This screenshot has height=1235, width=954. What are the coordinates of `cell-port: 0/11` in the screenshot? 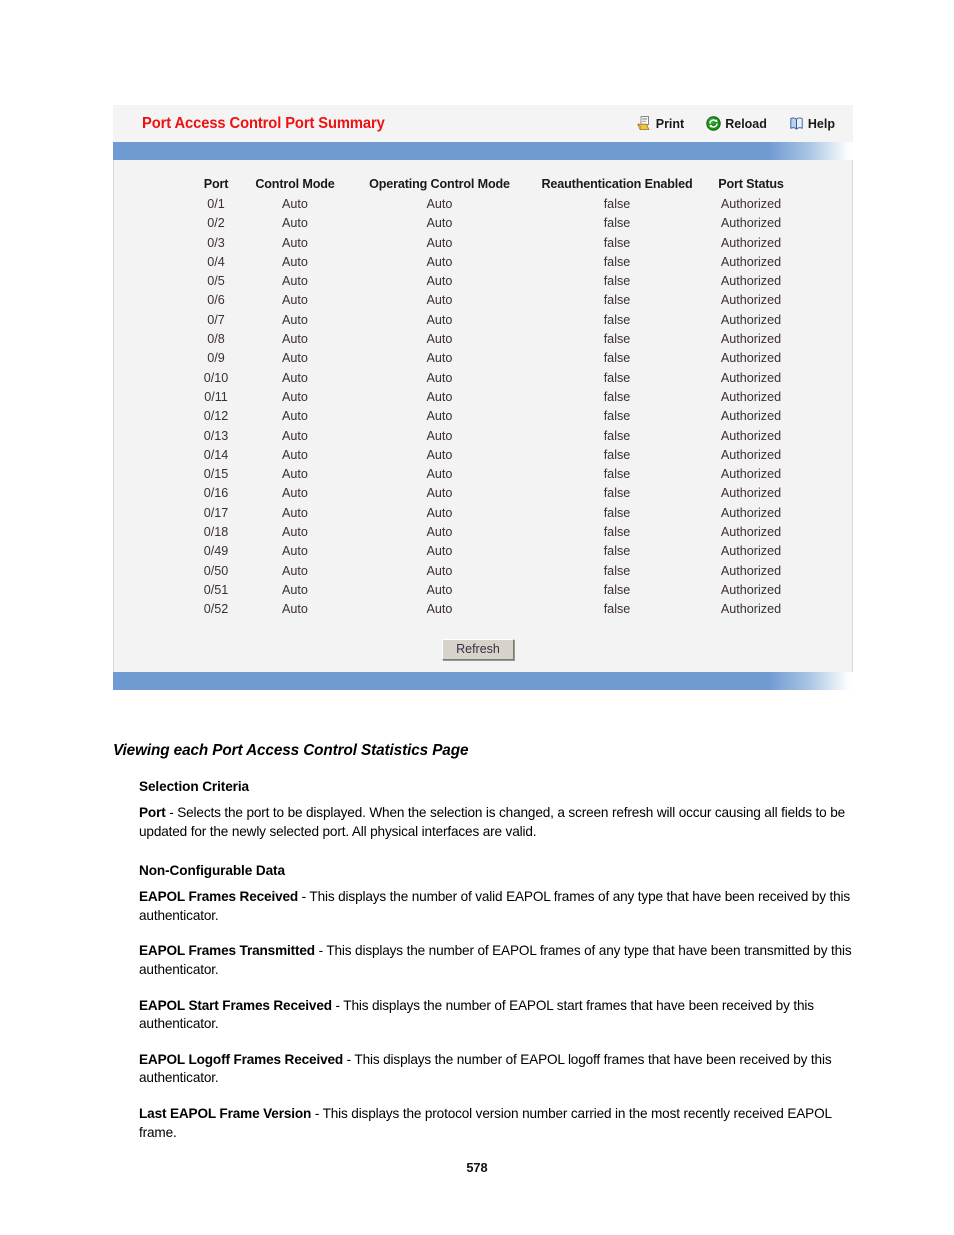 It's located at (216, 396).